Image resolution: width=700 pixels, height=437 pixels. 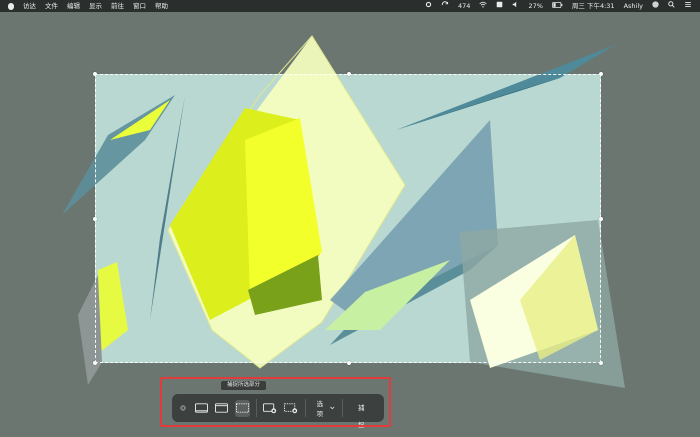 What do you see at coordinates (139, 6) in the screenshot?
I see `menu-window: 窗口` at bounding box center [139, 6].